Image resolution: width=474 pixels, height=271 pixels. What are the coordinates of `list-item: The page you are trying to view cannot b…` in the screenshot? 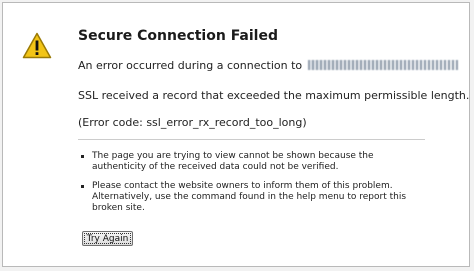 It's located at (251, 162).